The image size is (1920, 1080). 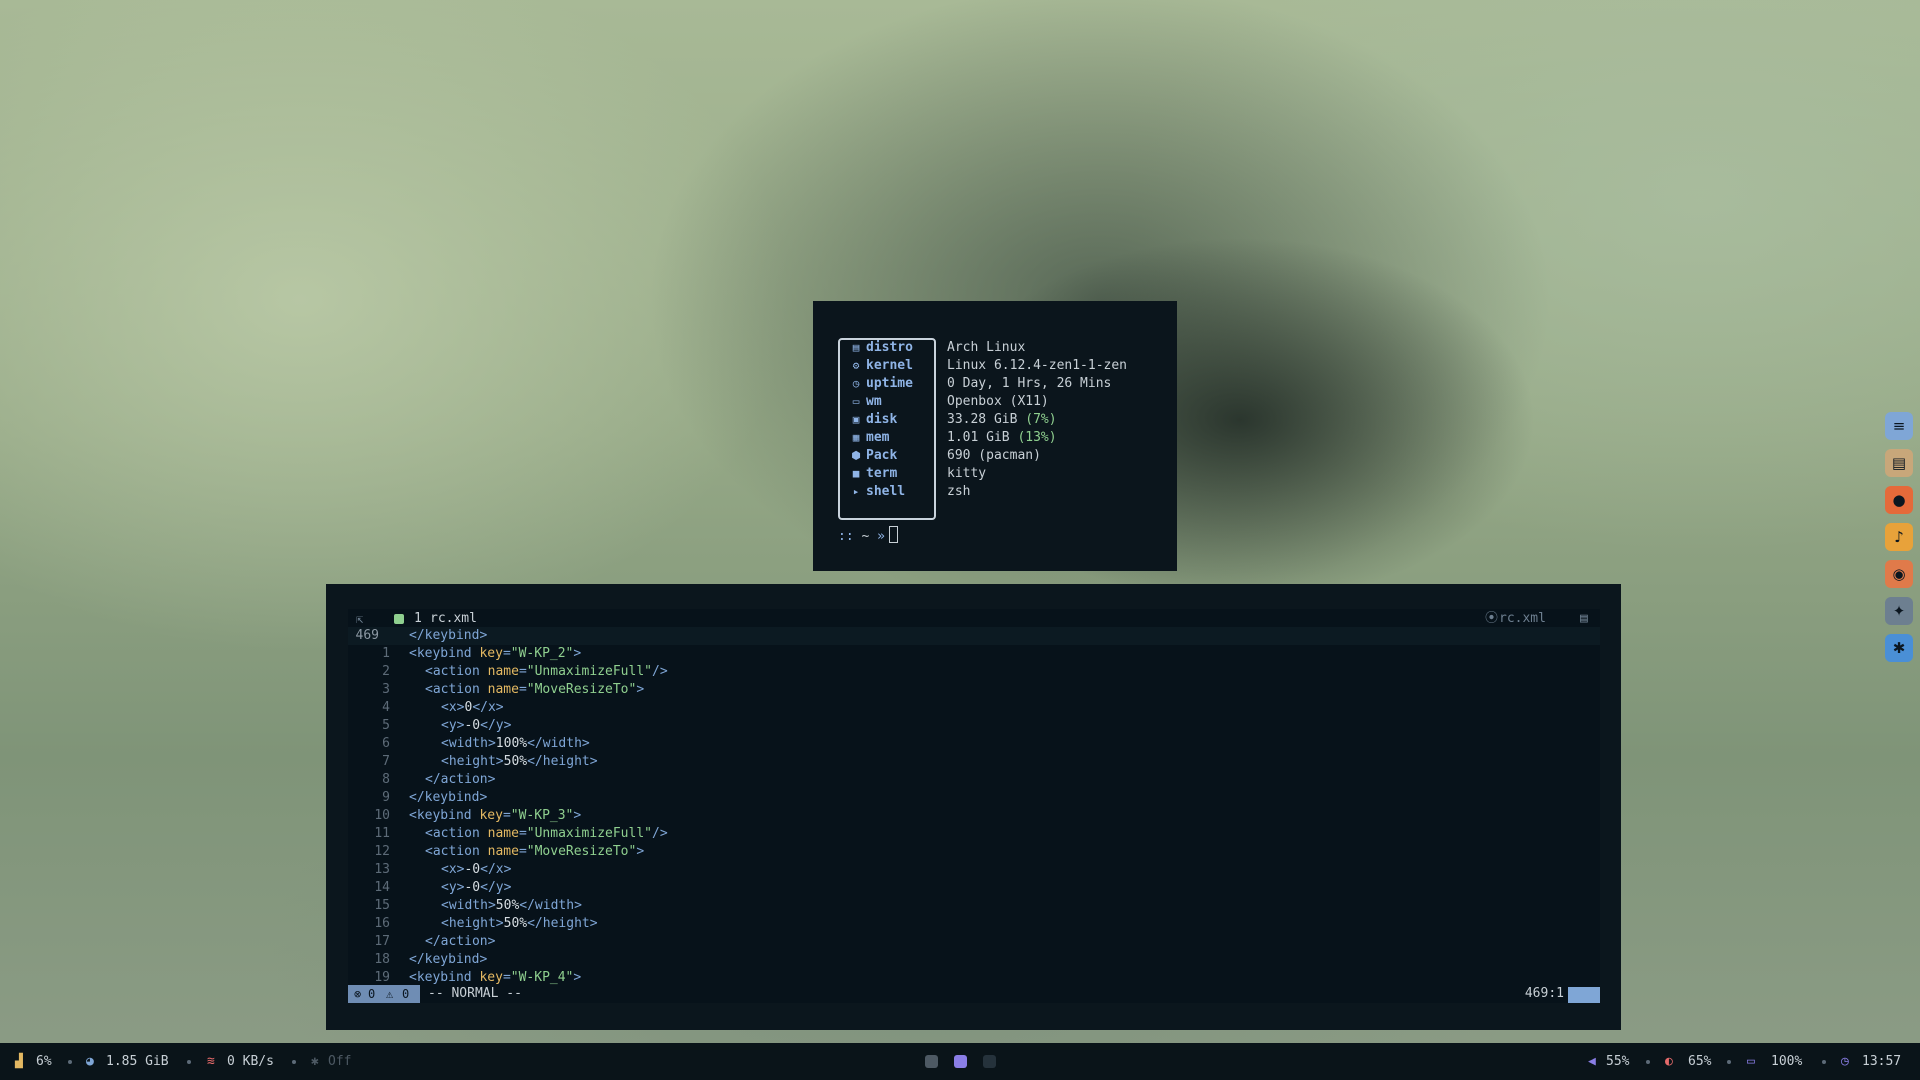 What do you see at coordinates (967, 473) in the screenshot?
I see `fetch-value-text: kitty` at bounding box center [967, 473].